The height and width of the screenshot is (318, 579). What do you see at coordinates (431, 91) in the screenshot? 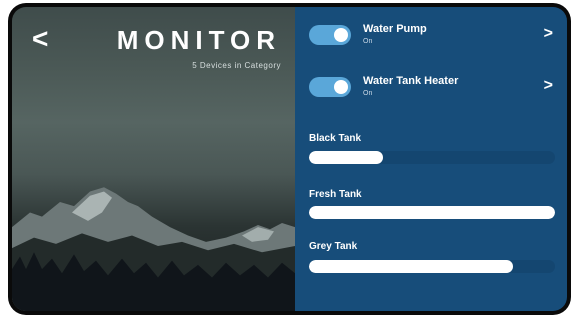
I see `device-row-water-tank-heater: Water Tank Heater On >` at bounding box center [431, 91].